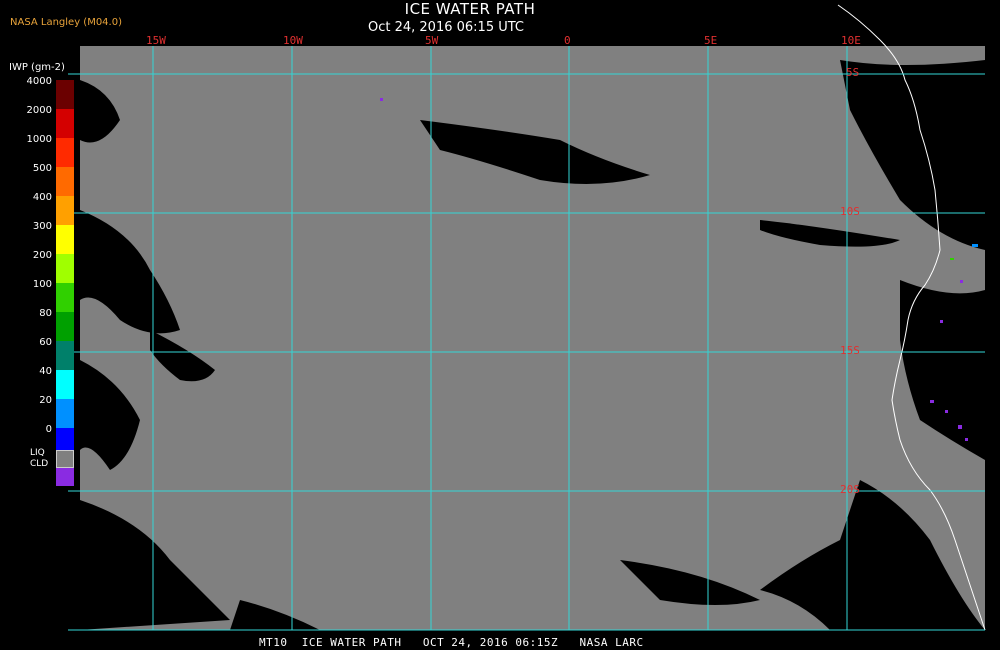 The image size is (1000, 650). I want to click on data-source: NASA Langley (M04.0), so click(66, 22).